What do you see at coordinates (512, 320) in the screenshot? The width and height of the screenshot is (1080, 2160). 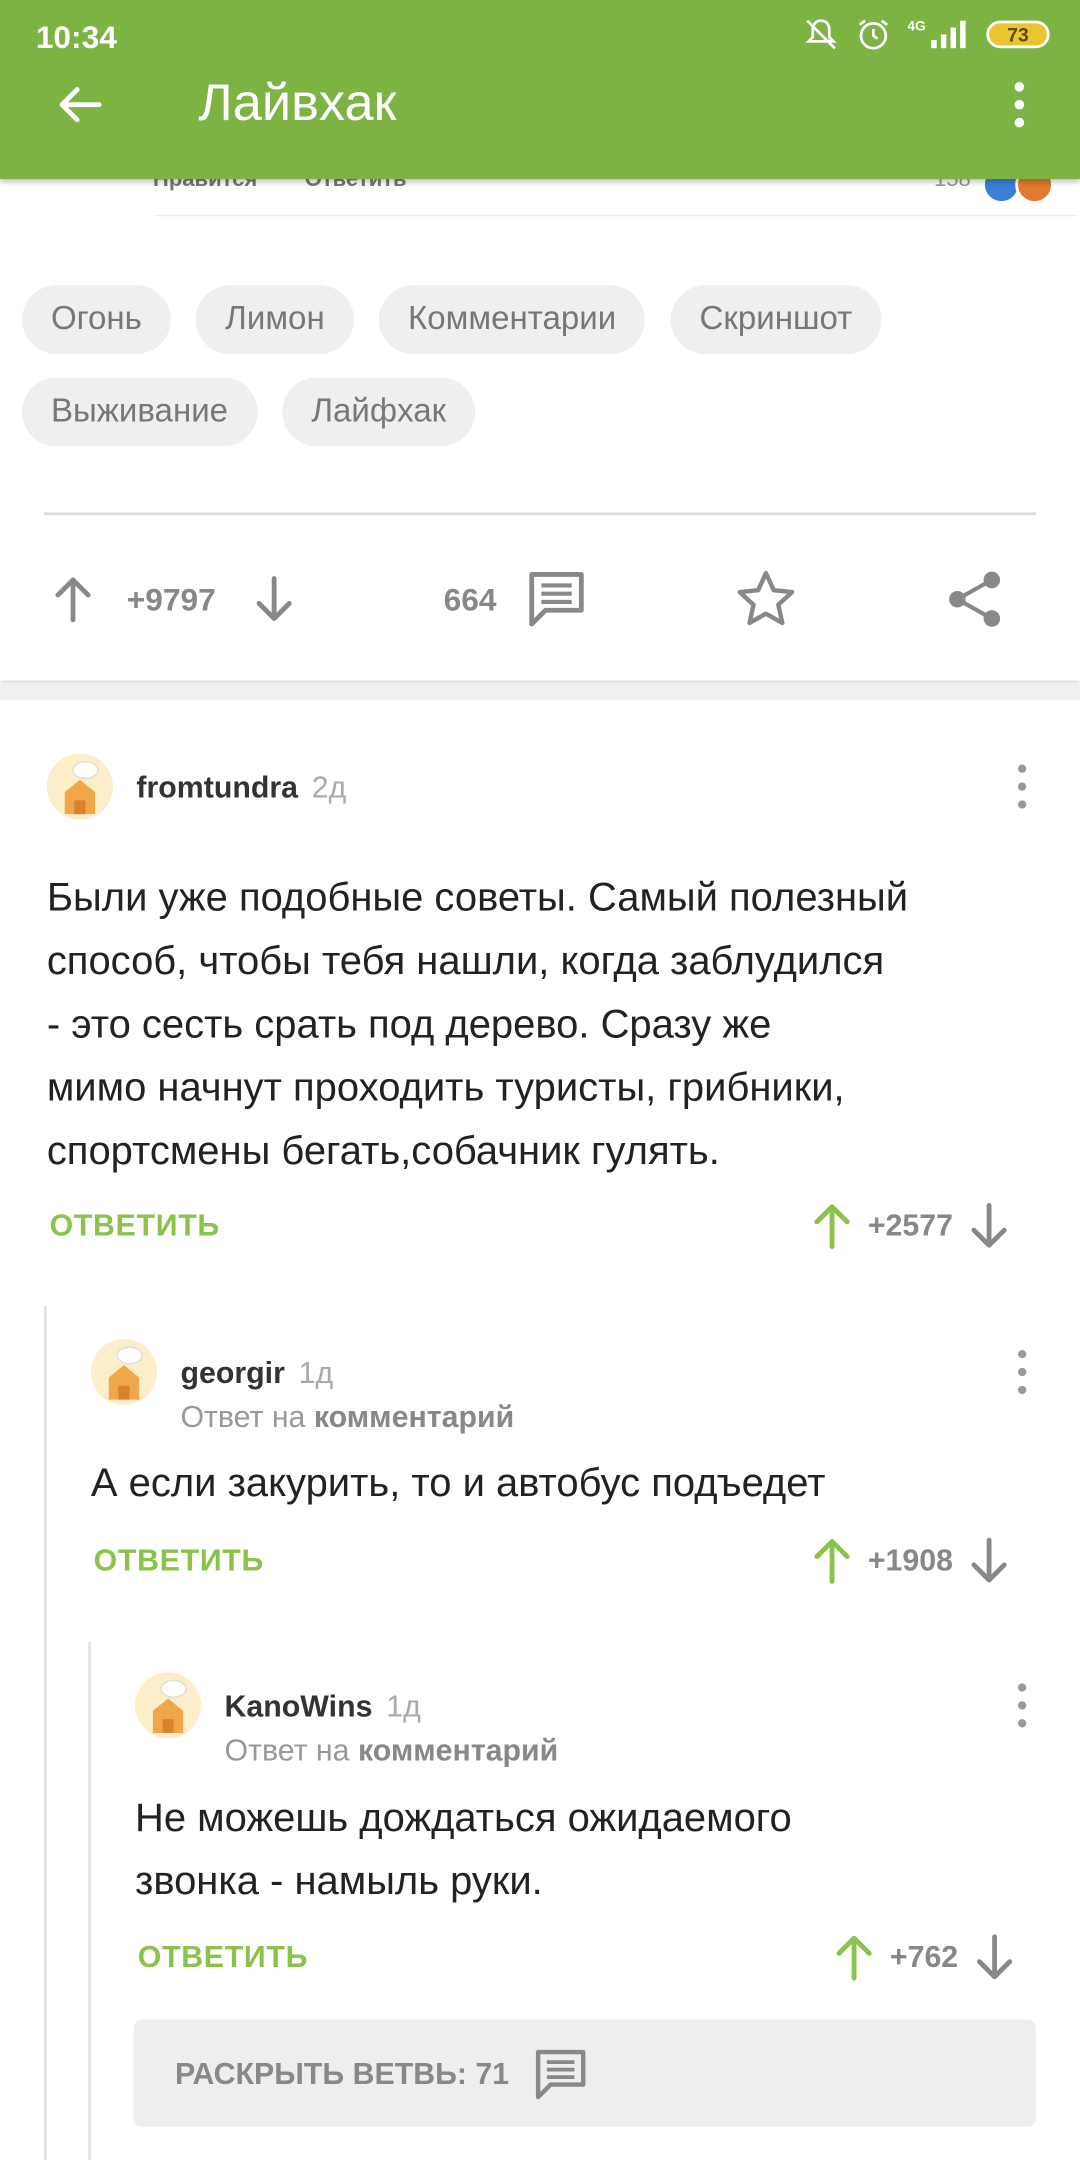 I see `tag-chip: Комментарии` at bounding box center [512, 320].